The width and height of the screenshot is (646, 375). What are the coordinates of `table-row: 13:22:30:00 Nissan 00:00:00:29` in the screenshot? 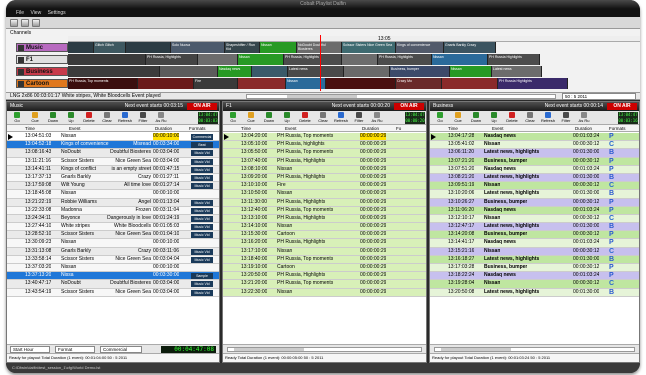 It's located at (324, 292).